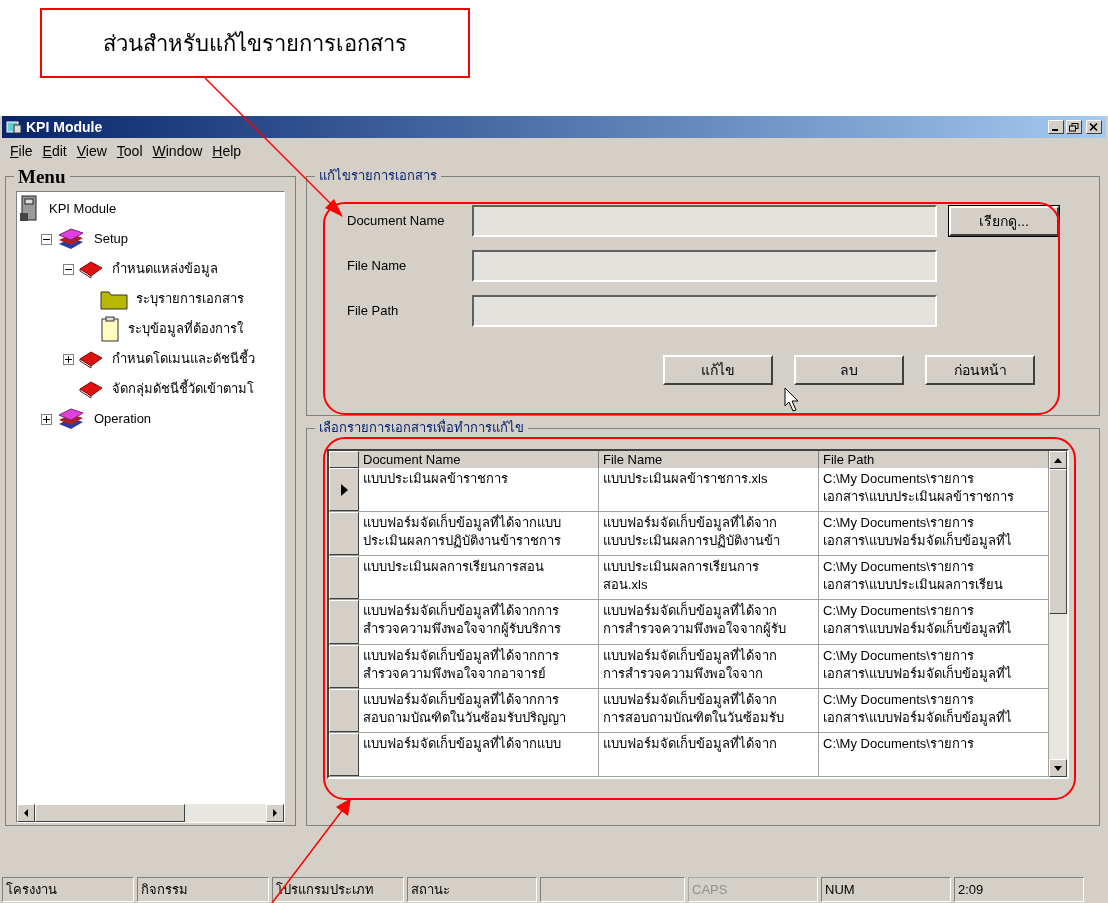 The height and width of the screenshot is (903, 1108). Describe the element at coordinates (1094, 127) in the screenshot. I see `close-icon` at that location.